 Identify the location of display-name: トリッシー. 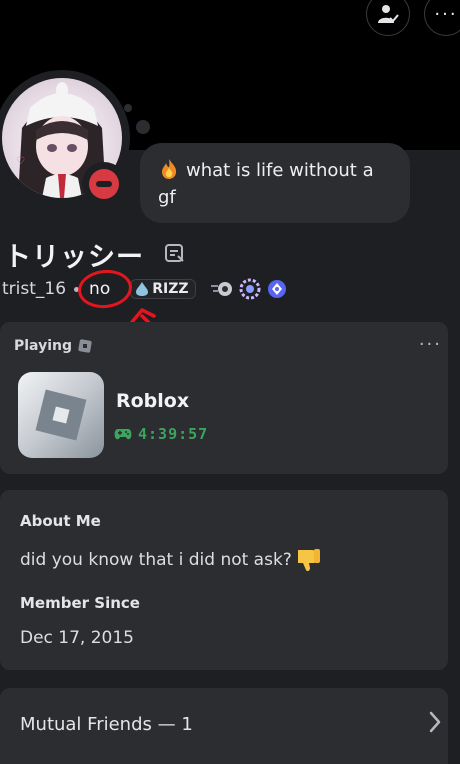
(74, 257).